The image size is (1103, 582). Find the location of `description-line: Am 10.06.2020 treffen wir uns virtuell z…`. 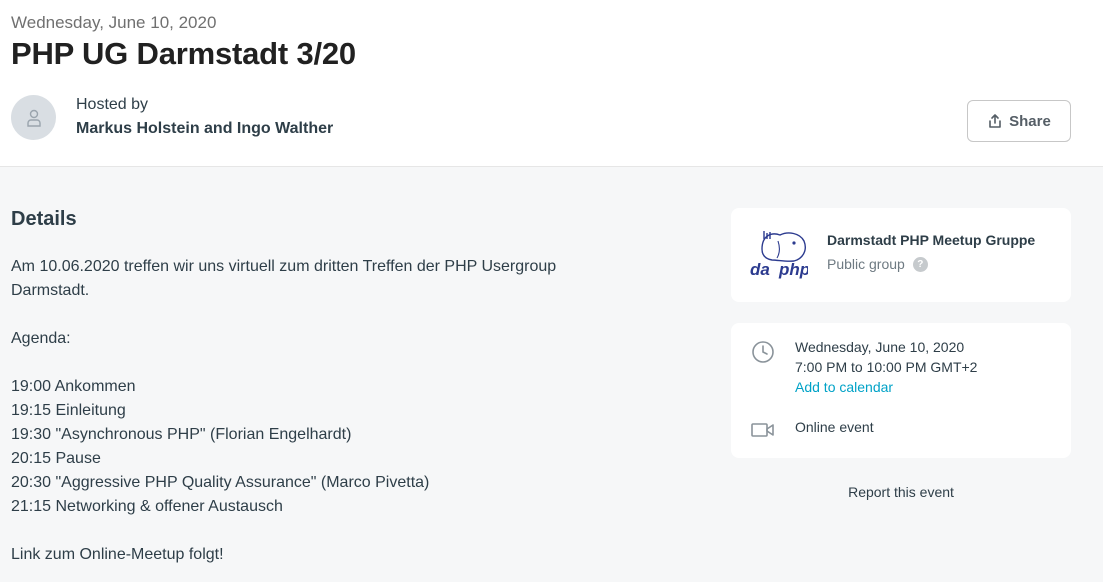

description-line: Am 10.06.2020 treffen wir uns virtuell z… is located at coordinates (284, 278).